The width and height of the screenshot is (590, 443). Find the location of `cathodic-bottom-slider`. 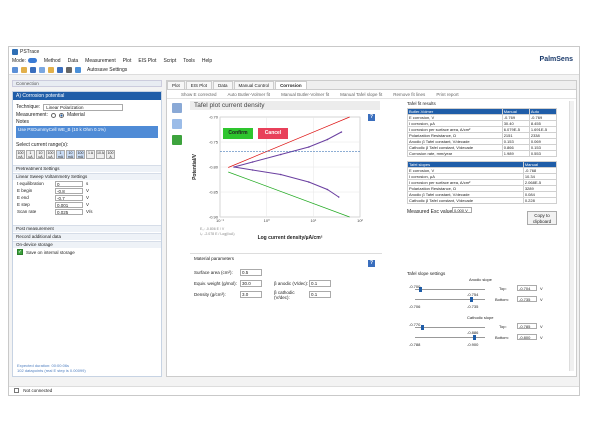

cathodic-bottom-slider is located at coordinates (450, 337).